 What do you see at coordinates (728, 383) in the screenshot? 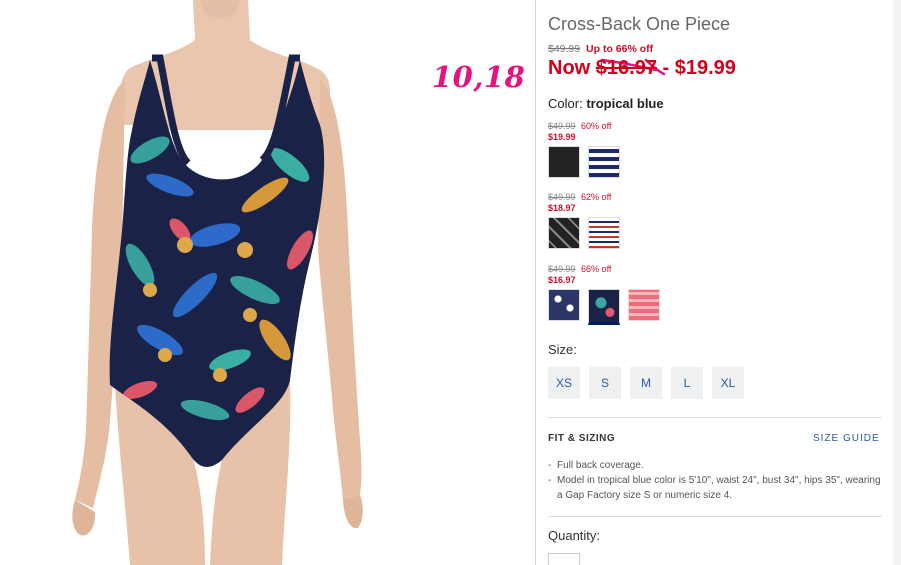
I see `size-button-xl: XL` at bounding box center [728, 383].